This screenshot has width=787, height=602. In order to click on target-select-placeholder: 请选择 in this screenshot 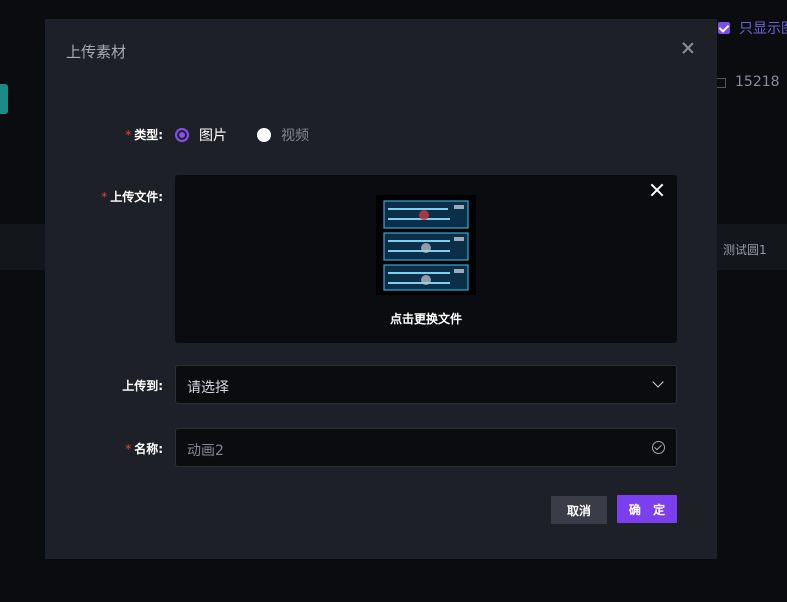, I will do `click(208, 388)`.